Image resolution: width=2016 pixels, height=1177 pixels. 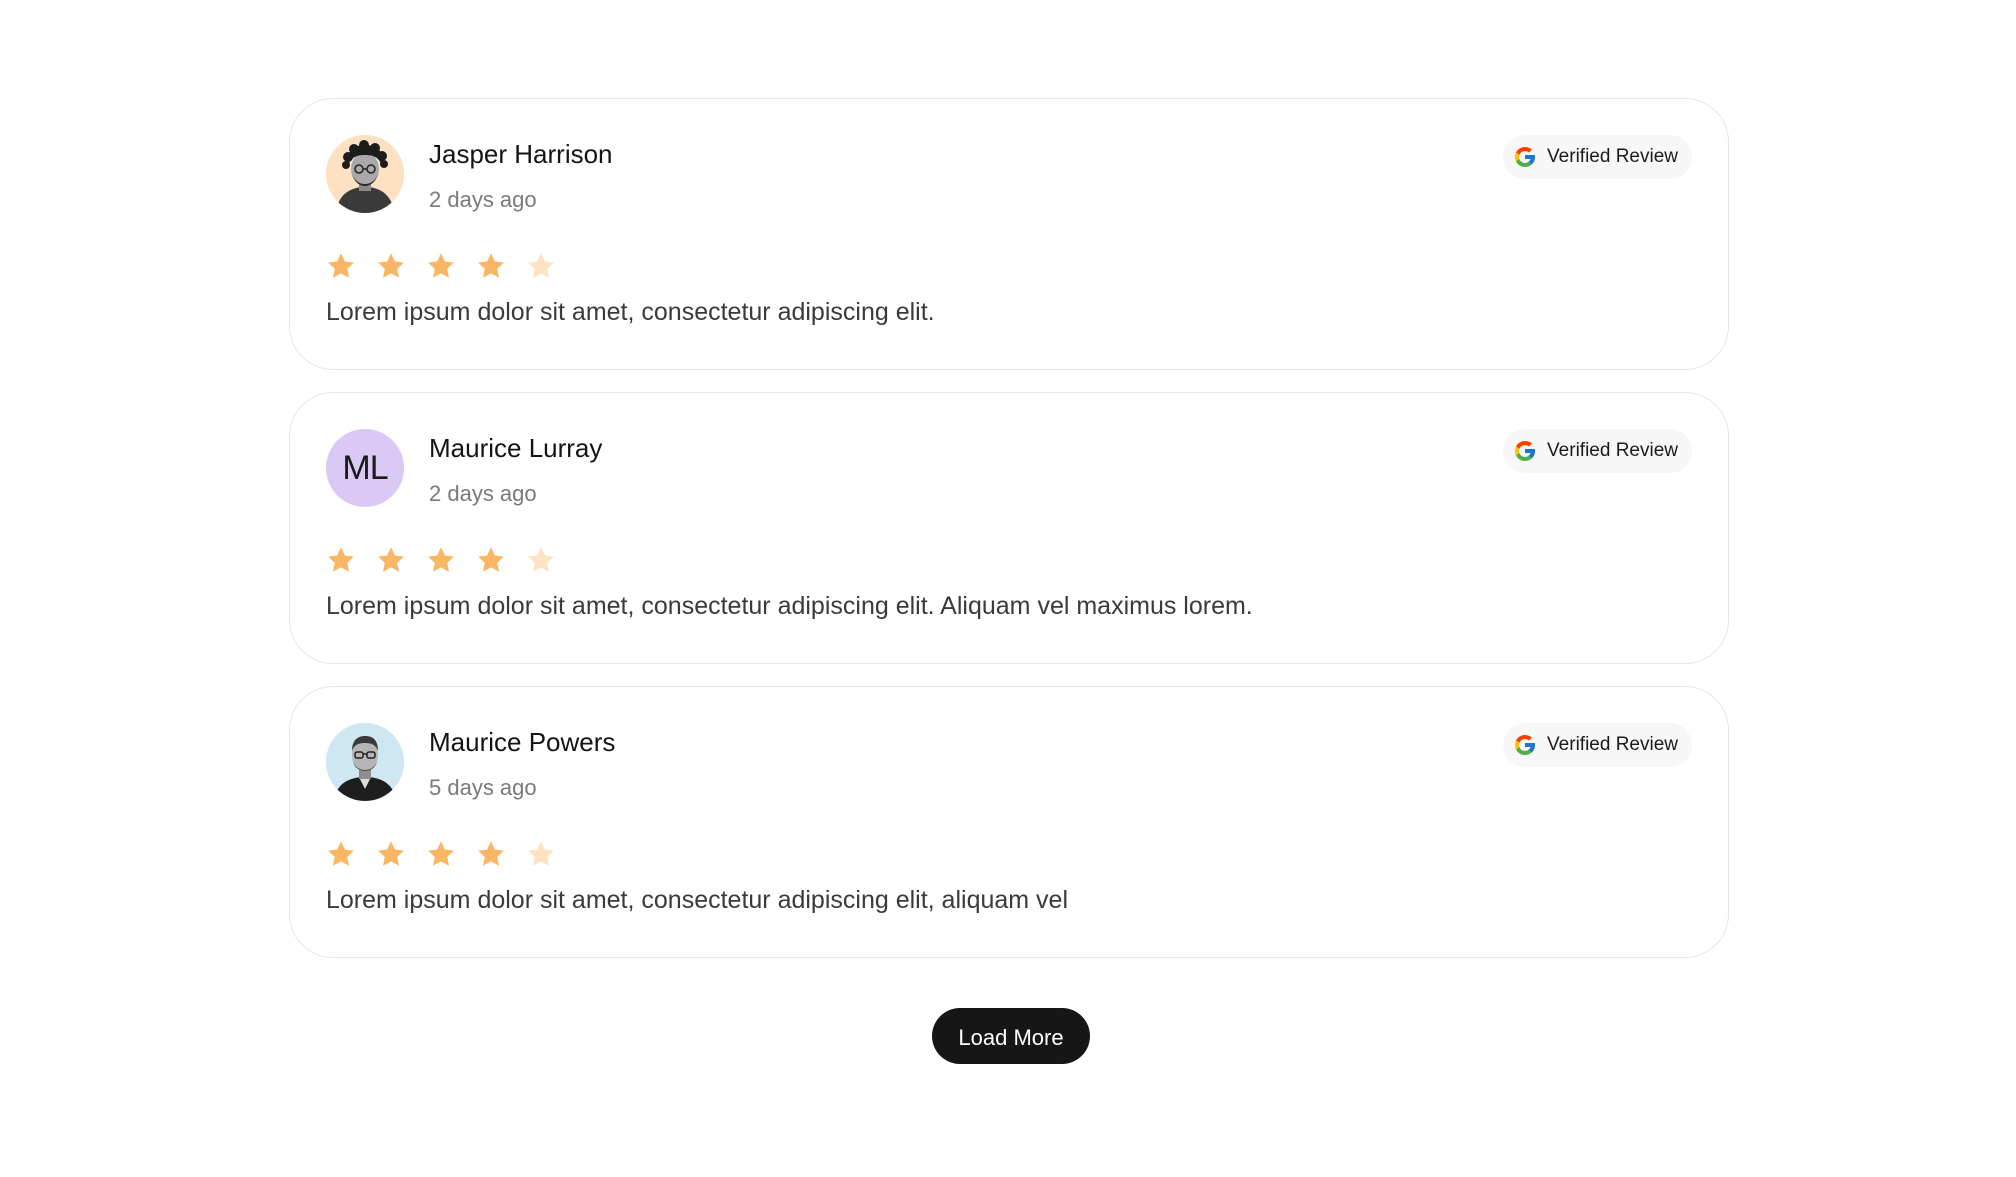 I want to click on reviewer-name: Maurice Powers, so click(x=522, y=742).